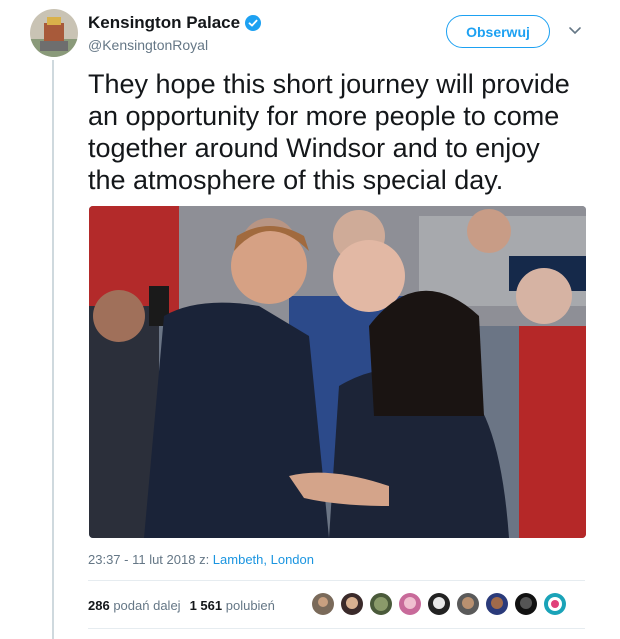 The width and height of the screenshot is (620, 639). Describe the element at coordinates (250, 605) in the screenshot. I see `like-label: polubień` at that location.